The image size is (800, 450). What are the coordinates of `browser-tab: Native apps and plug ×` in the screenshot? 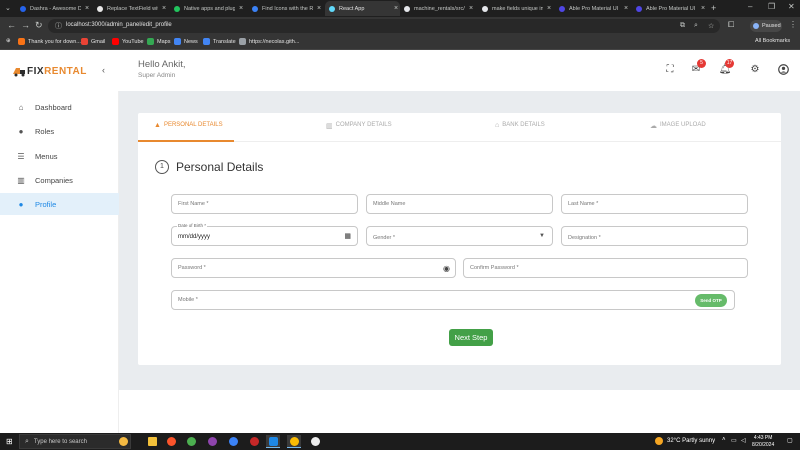 It's located at (207, 8).